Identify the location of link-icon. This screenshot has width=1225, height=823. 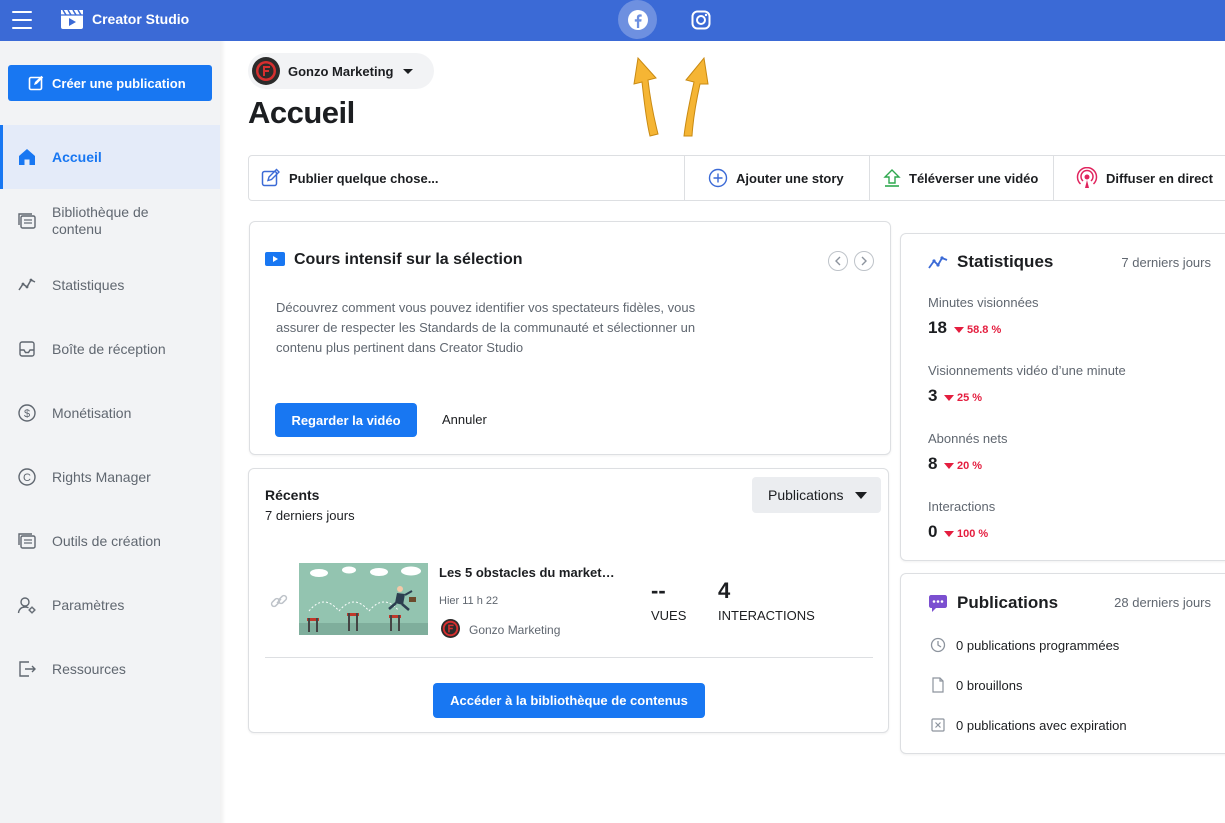
(279, 601).